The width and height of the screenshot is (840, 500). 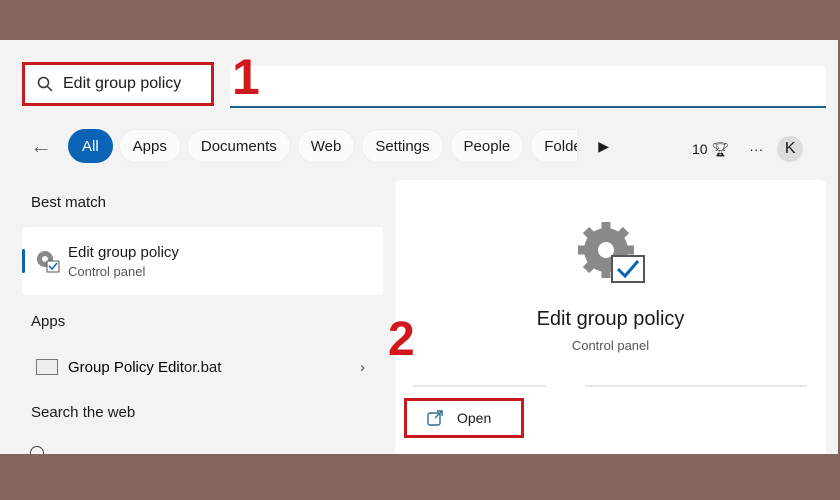 I want to click on best-match-subtitle: Control panel, so click(x=107, y=271).